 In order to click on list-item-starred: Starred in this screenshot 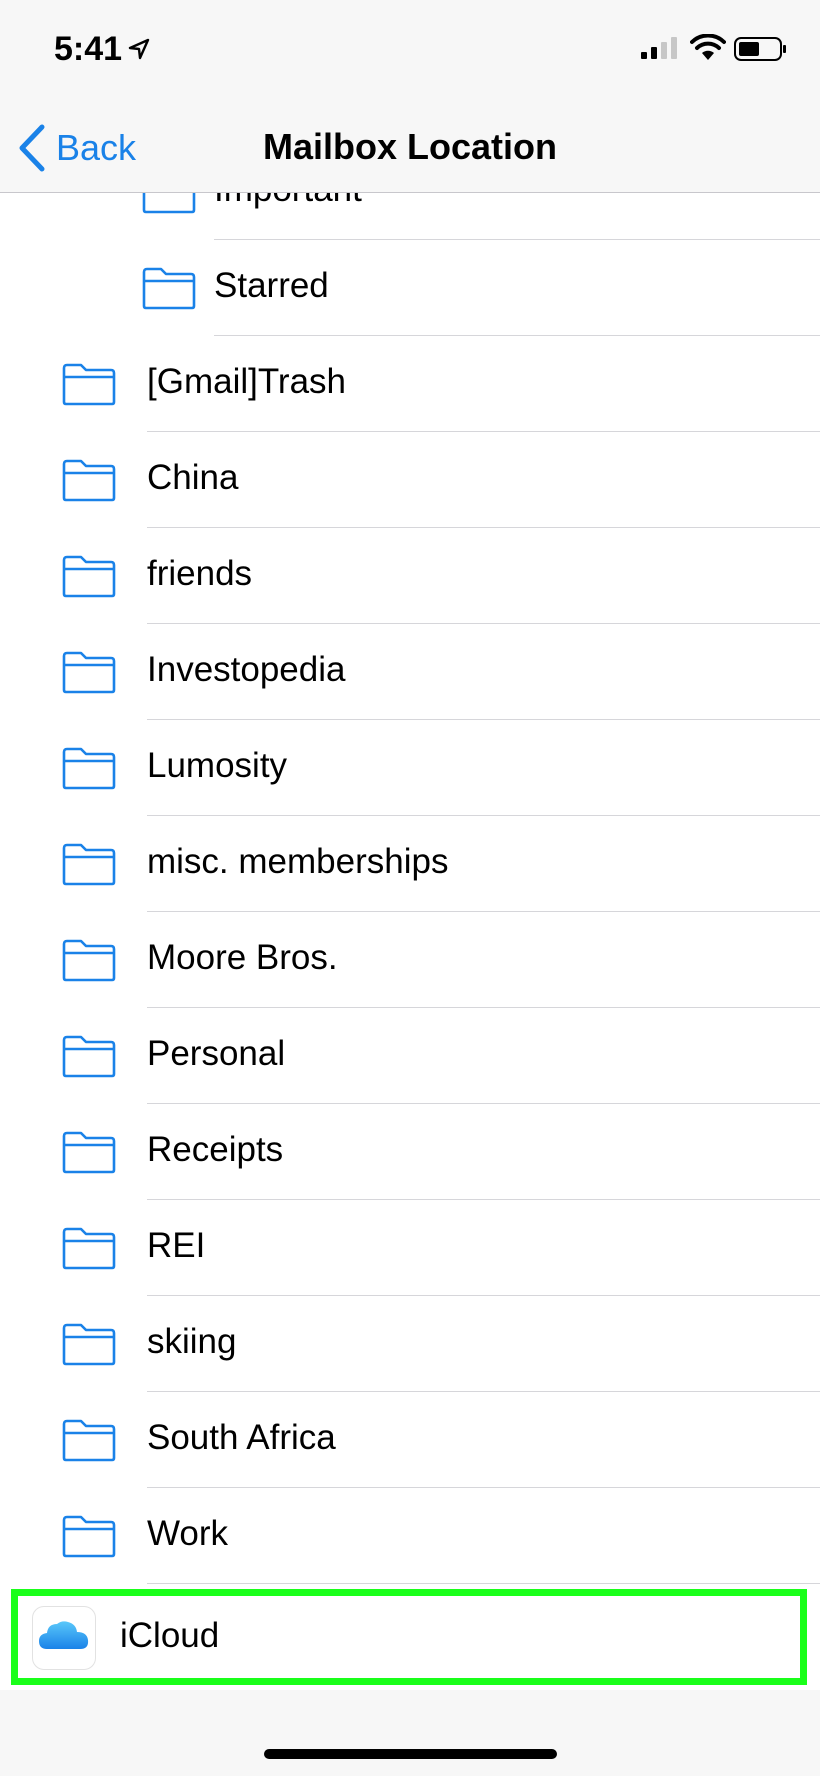, I will do `click(410, 288)`.